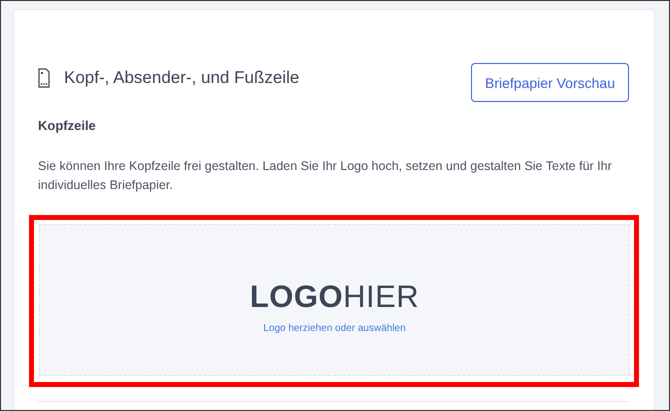 The height and width of the screenshot is (411, 670). I want to click on document-icon, so click(44, 78).